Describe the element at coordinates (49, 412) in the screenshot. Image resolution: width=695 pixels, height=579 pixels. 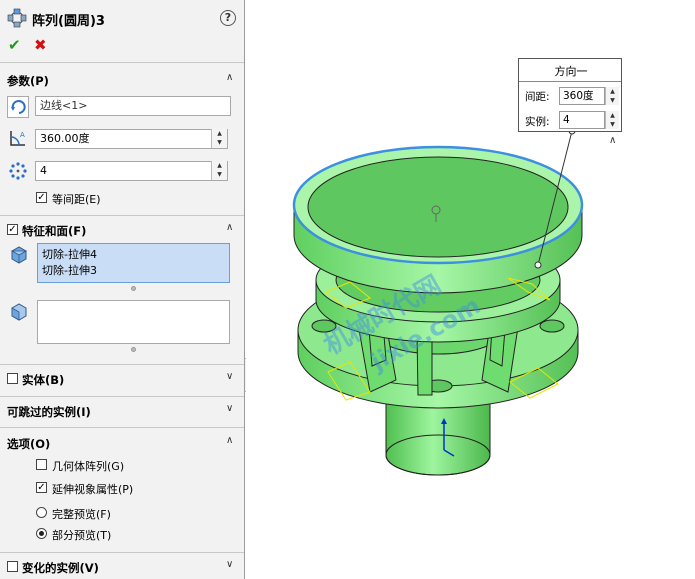
I see `skip-section-title: 可跳过的实例(I)` at that location.